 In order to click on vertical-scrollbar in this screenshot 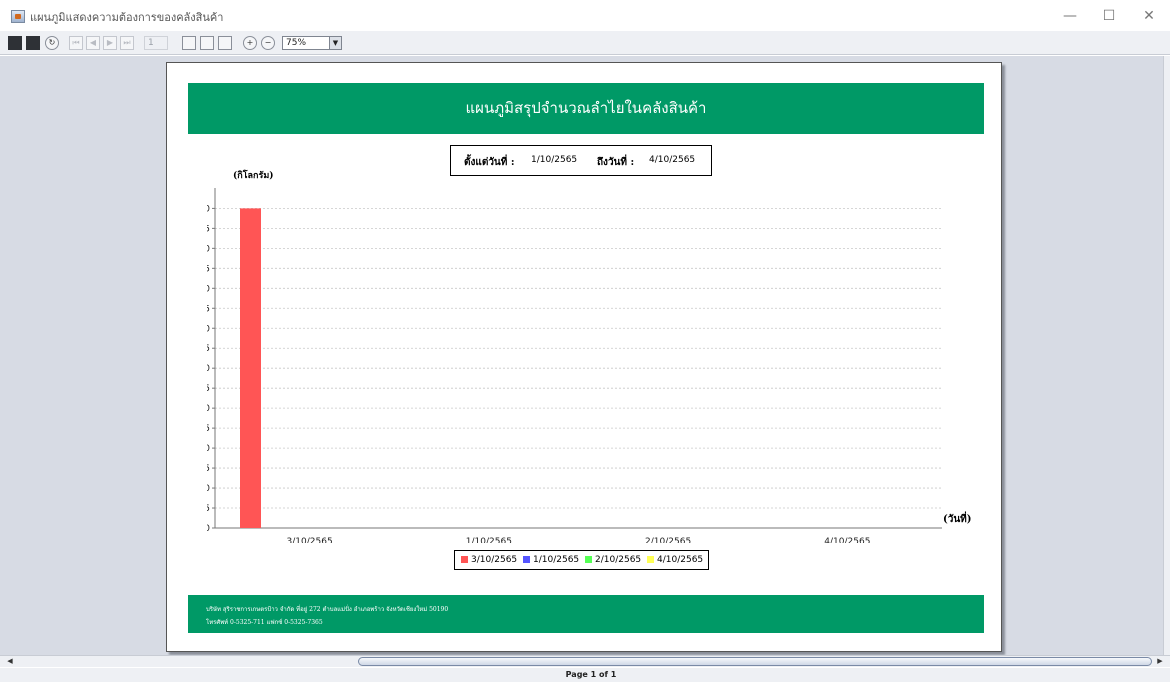, I will do `click(1166, 355)`.